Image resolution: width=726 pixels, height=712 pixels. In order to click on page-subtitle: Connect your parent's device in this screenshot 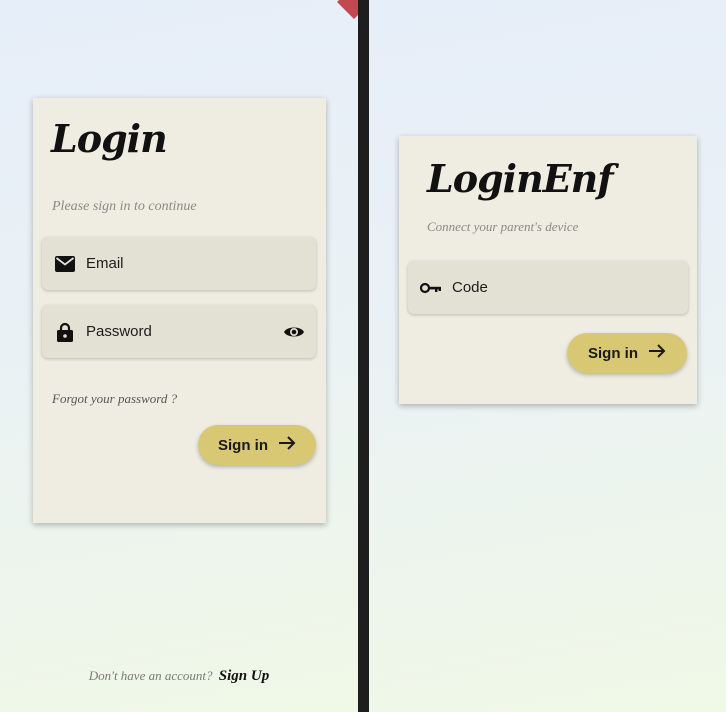, I will do `click(503, 226)`.